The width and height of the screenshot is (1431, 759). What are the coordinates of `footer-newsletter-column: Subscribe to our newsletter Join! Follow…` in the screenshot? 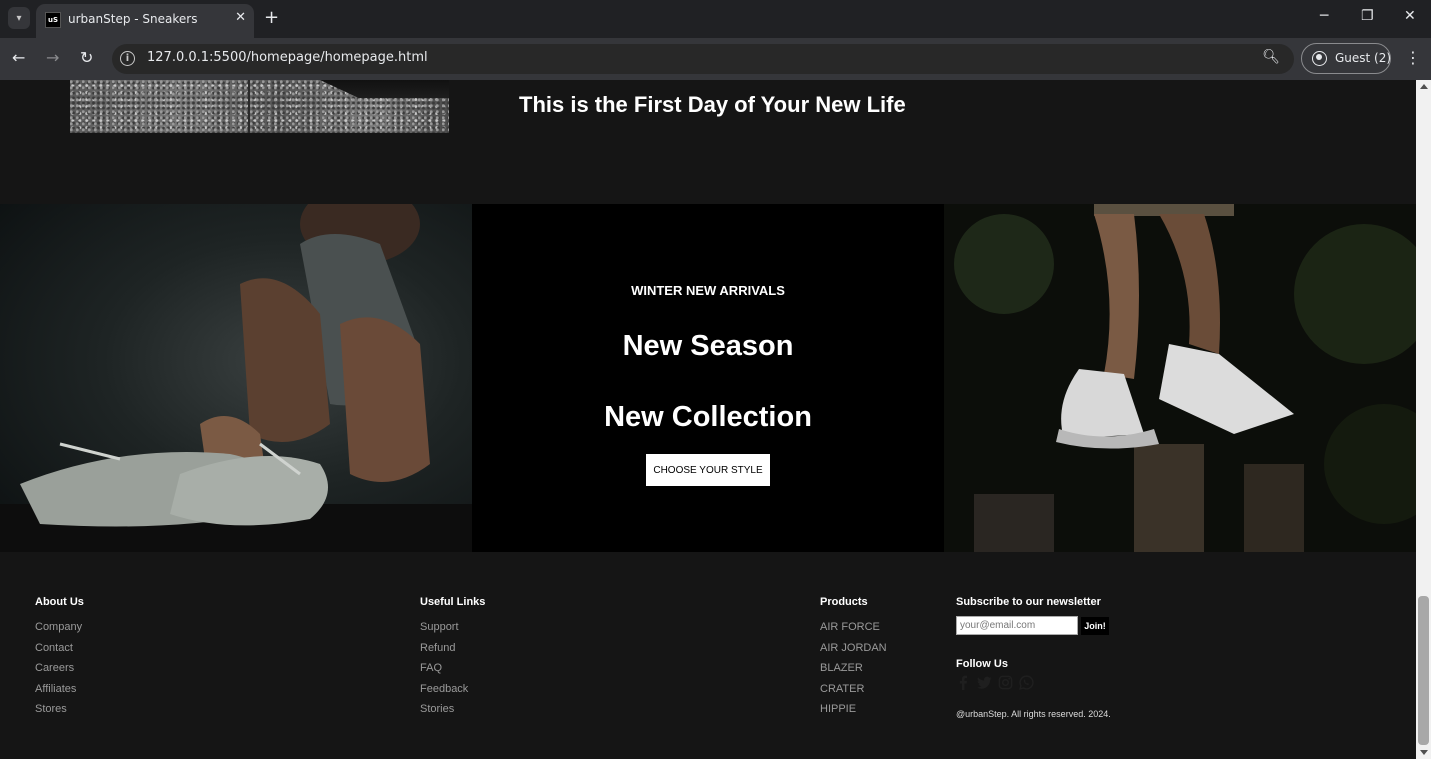 It's located at (1033, 657).